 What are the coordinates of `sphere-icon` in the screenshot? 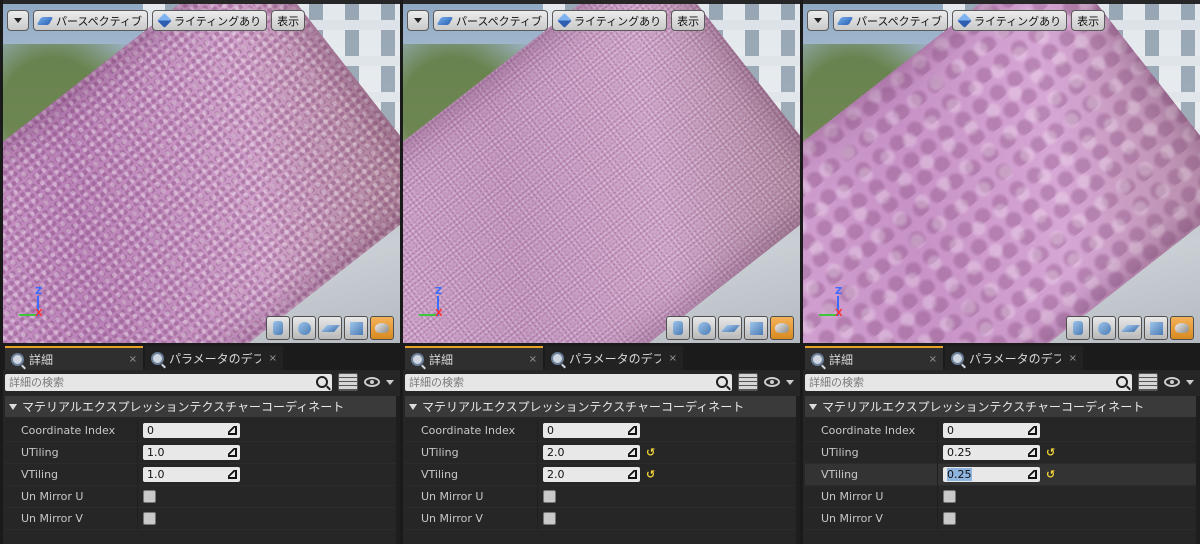 It's located at (1104, 328).